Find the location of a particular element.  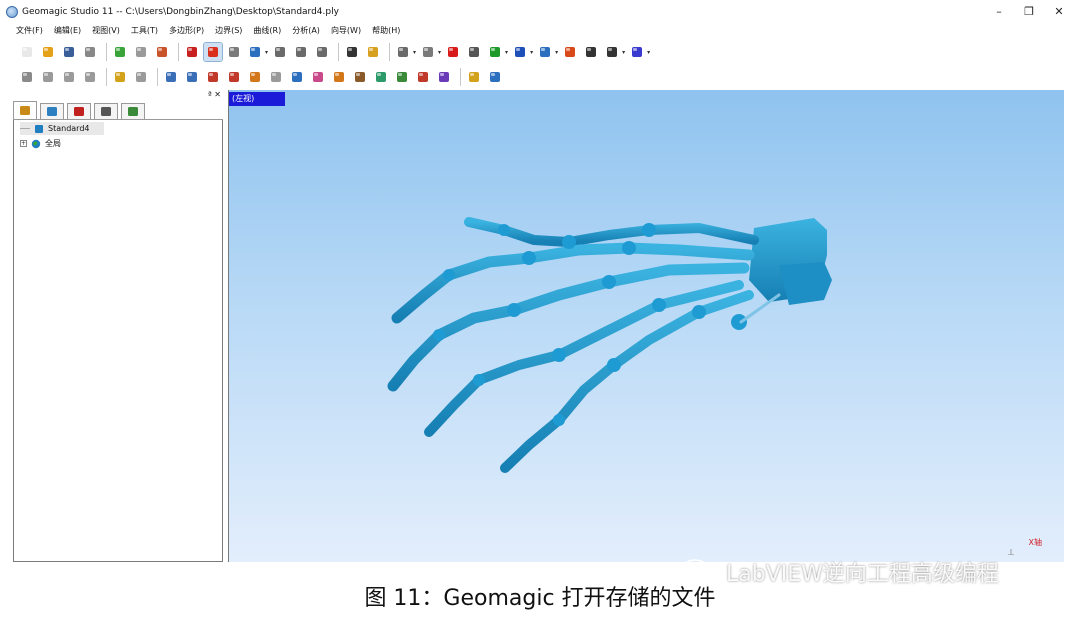

gem-icon is located at coordinates (637, 52).